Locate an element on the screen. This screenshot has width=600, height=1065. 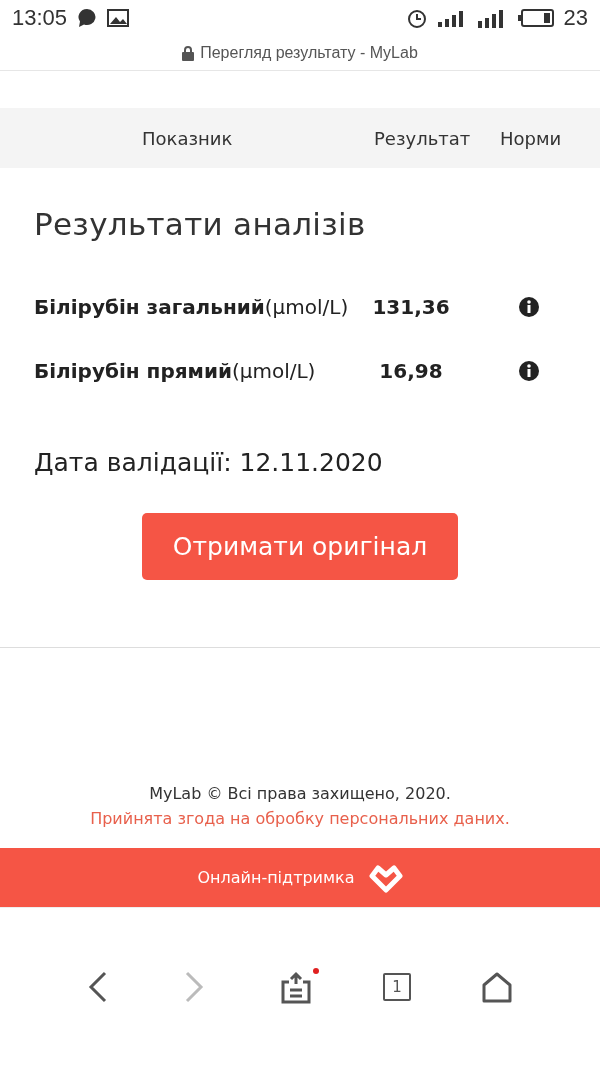
page-title: Перегляд результату - MyLab is located at coordinates (309, 53).